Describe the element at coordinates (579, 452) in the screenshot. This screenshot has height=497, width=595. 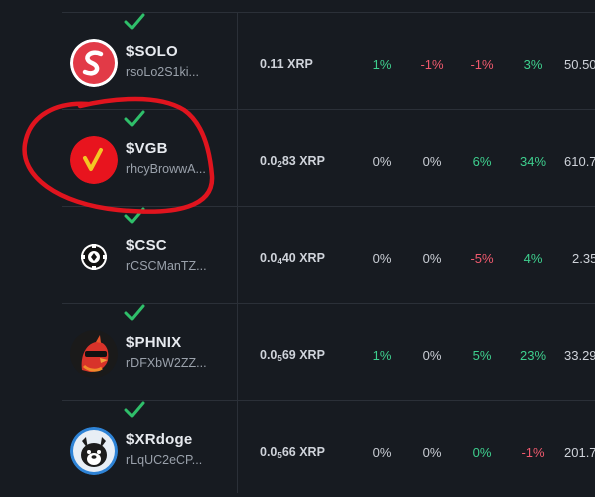
I see `token-volume: 201.7` at that location.